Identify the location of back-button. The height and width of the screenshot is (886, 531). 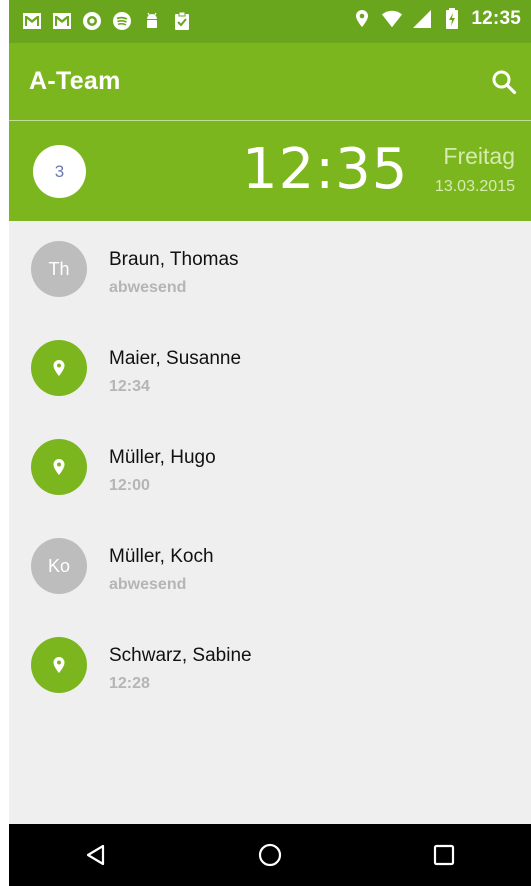
(96, 855).